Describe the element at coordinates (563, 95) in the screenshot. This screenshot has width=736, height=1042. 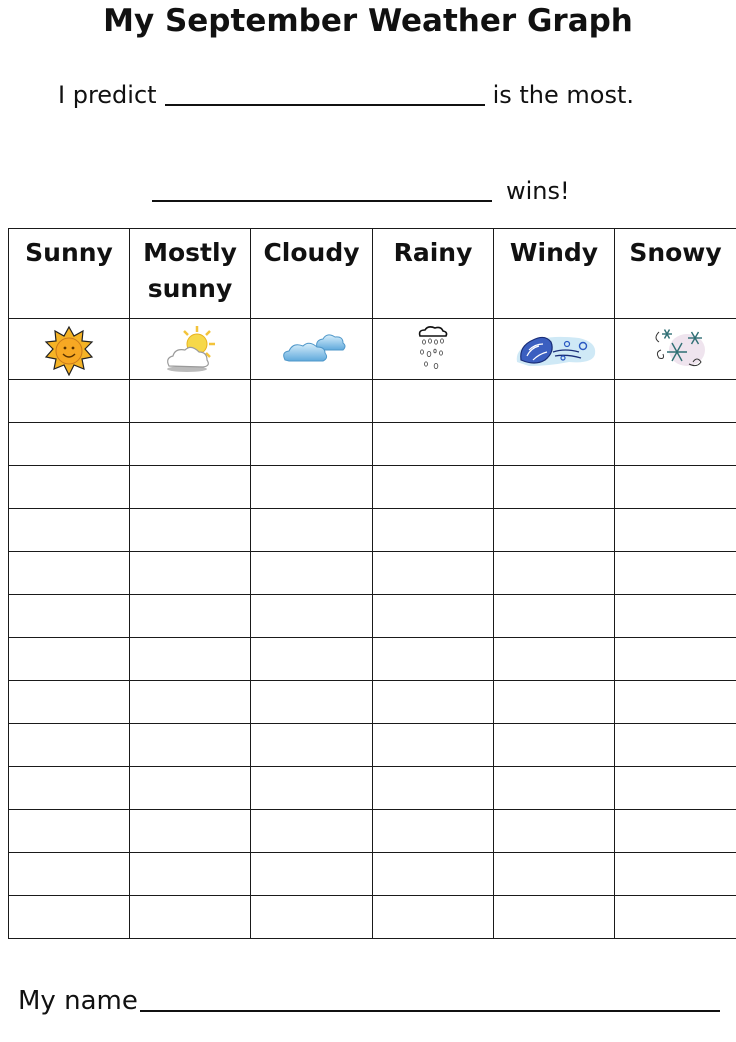
I see `prediction-suffix: is the most.` at that location.